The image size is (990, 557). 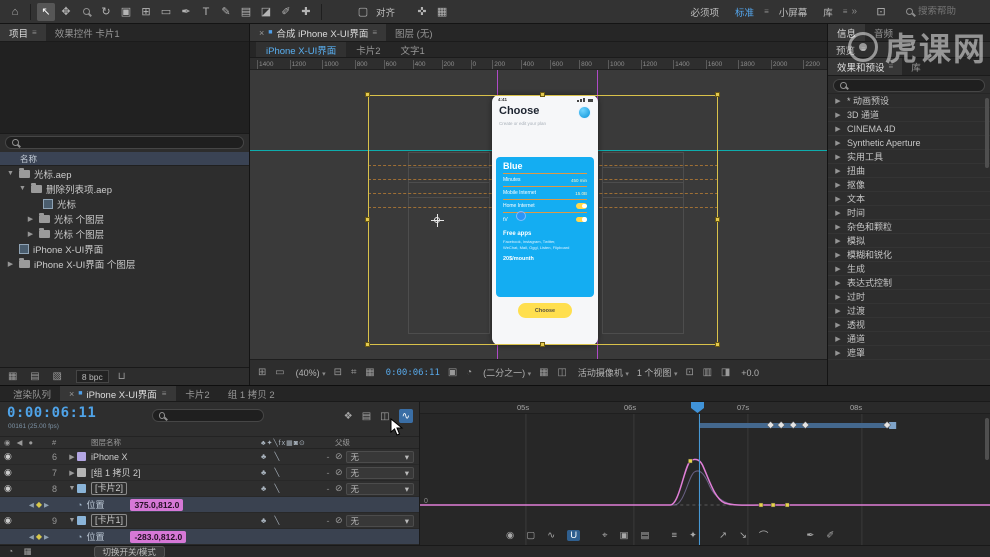 What do you see at coordinates (266, 12) in the screenshot?
I see `eraser-tool: ◪` at bounding box center [266, 12].